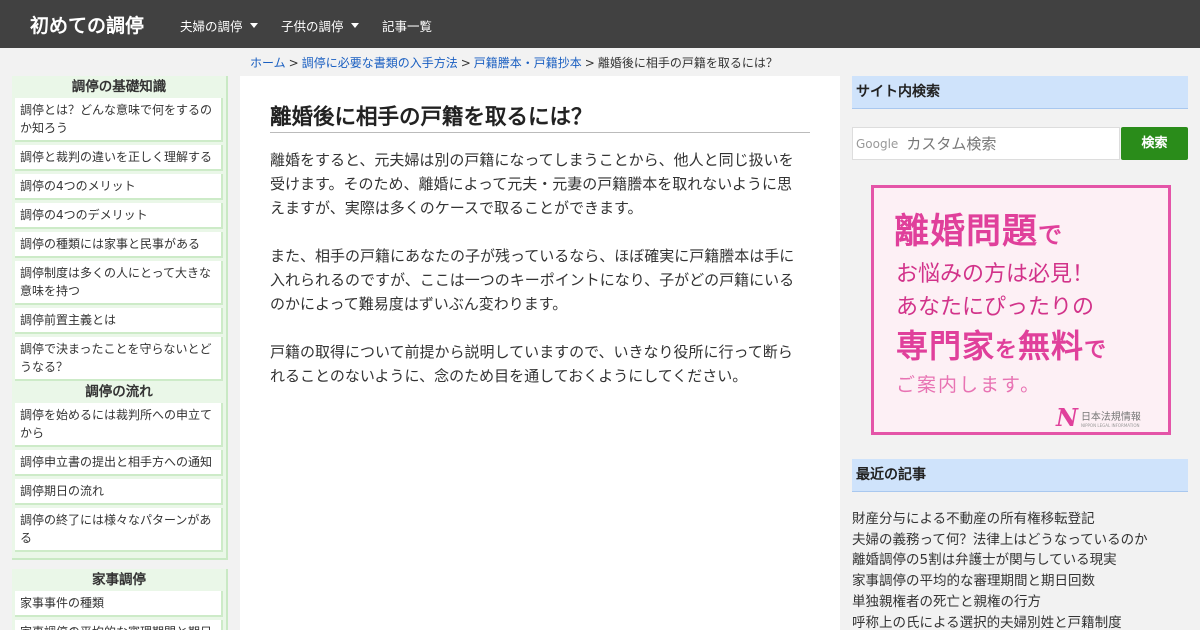 This screenshot has height=630, width=1200. Describe the element at coordinates (969, 385) in the screenshot. I see `ad-line-5: ご案内します。` at that location.